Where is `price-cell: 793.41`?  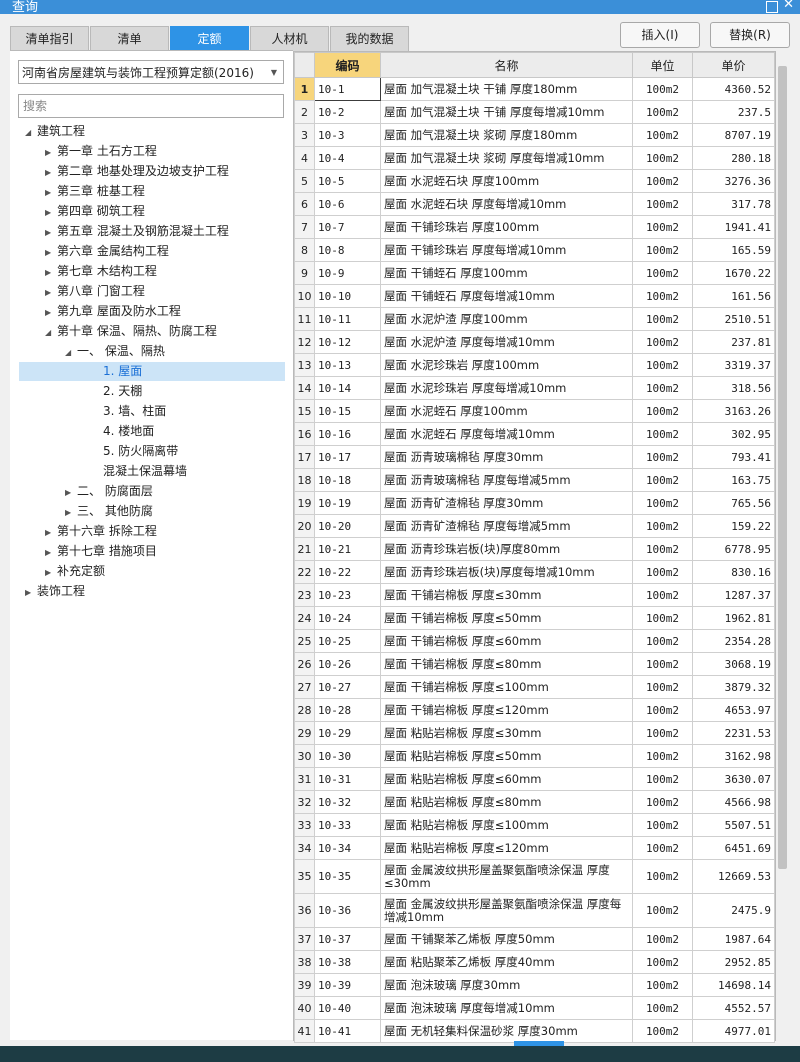 price-cell: 793.41 is located at coordinates (733, 457).